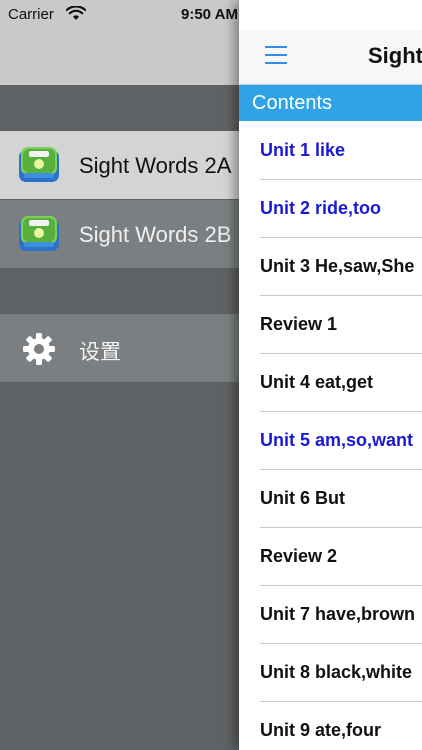 This screenshot has width=422, height=750. I want to click on list-item: Unit 4 eat,get, so click(330, 383).